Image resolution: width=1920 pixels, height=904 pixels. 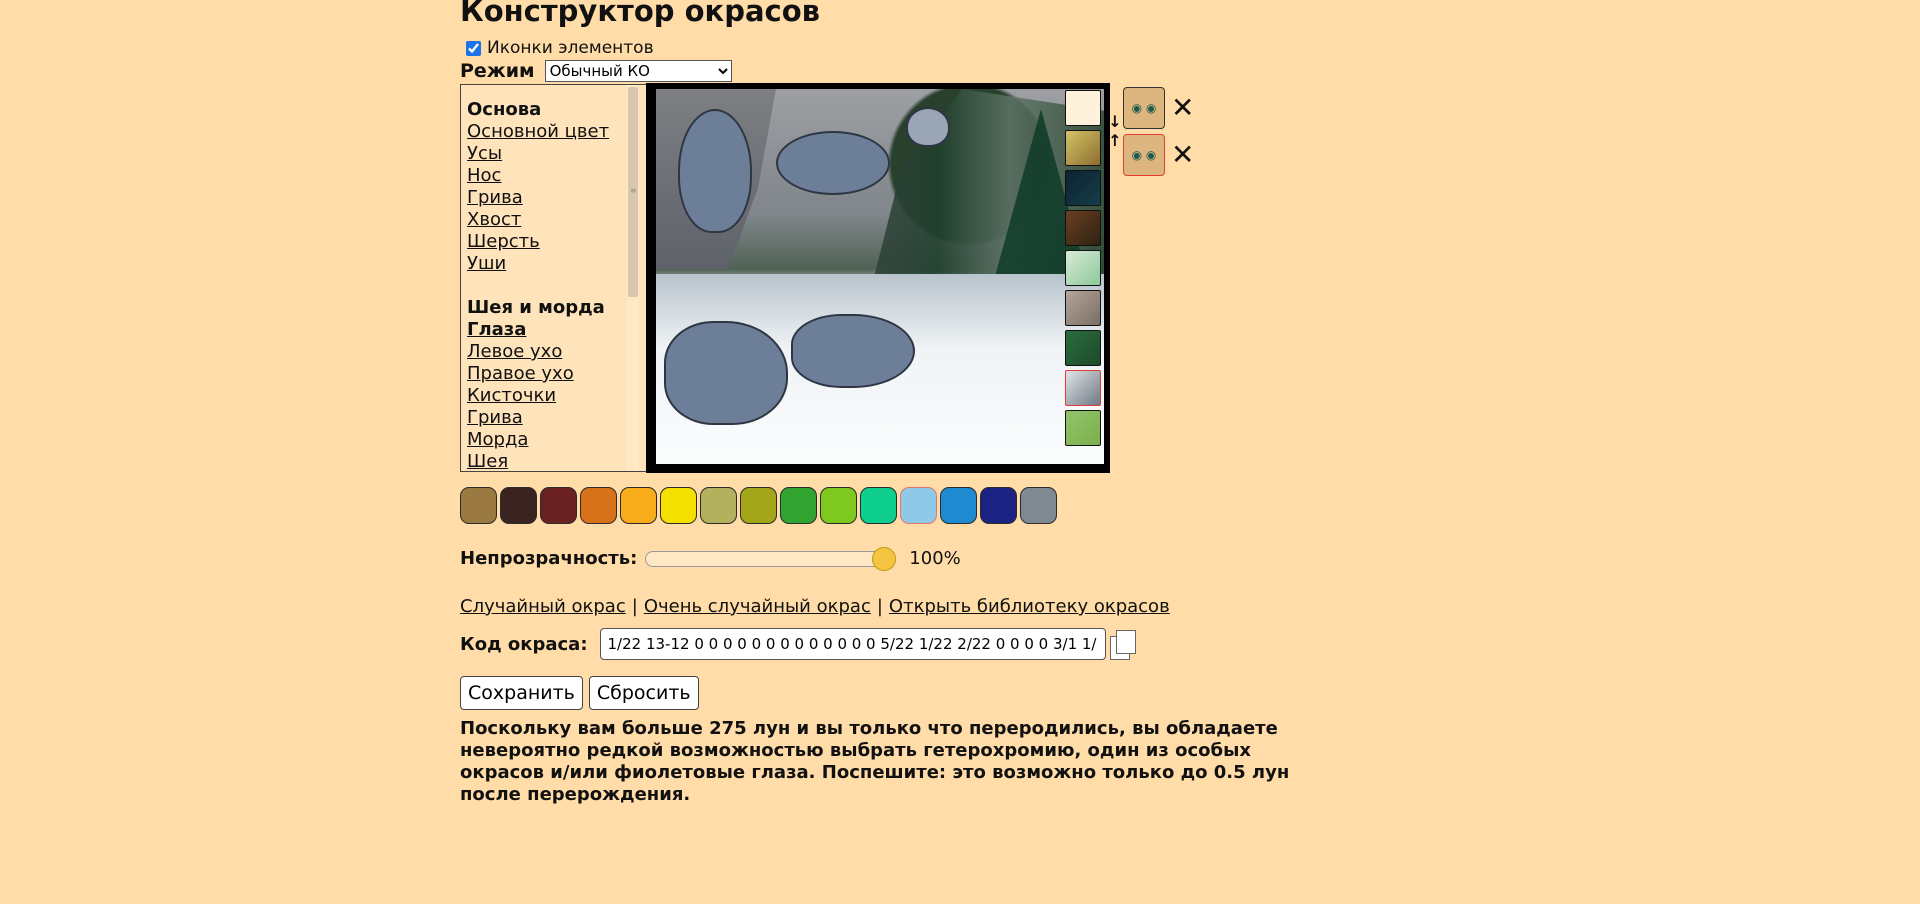 I want to click on color-code-row: Код окраса:, so click(x=798, y=644).